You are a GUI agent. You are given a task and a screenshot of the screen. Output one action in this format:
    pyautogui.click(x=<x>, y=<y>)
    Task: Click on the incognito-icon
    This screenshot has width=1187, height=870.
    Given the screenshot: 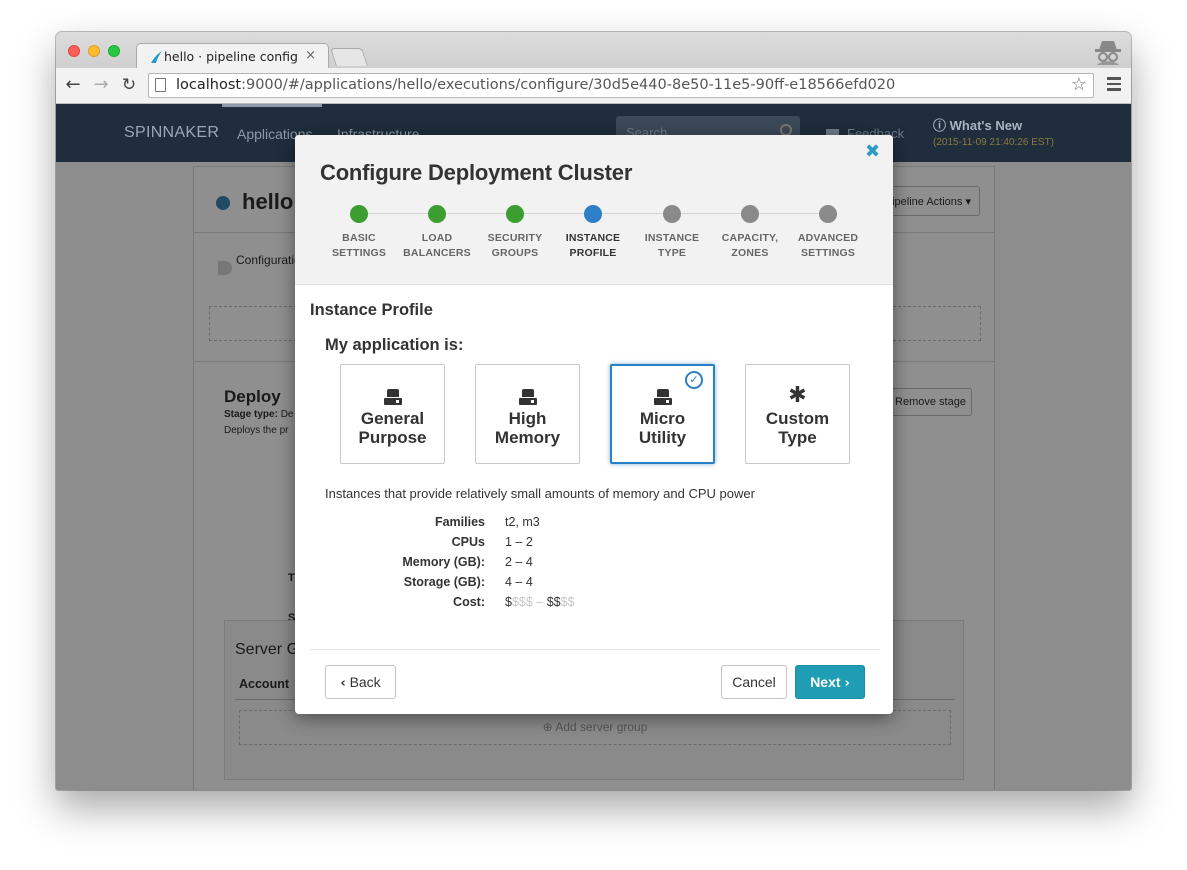 What is the action you would take?
    pyautogui.click(x=1108, y=53)
    